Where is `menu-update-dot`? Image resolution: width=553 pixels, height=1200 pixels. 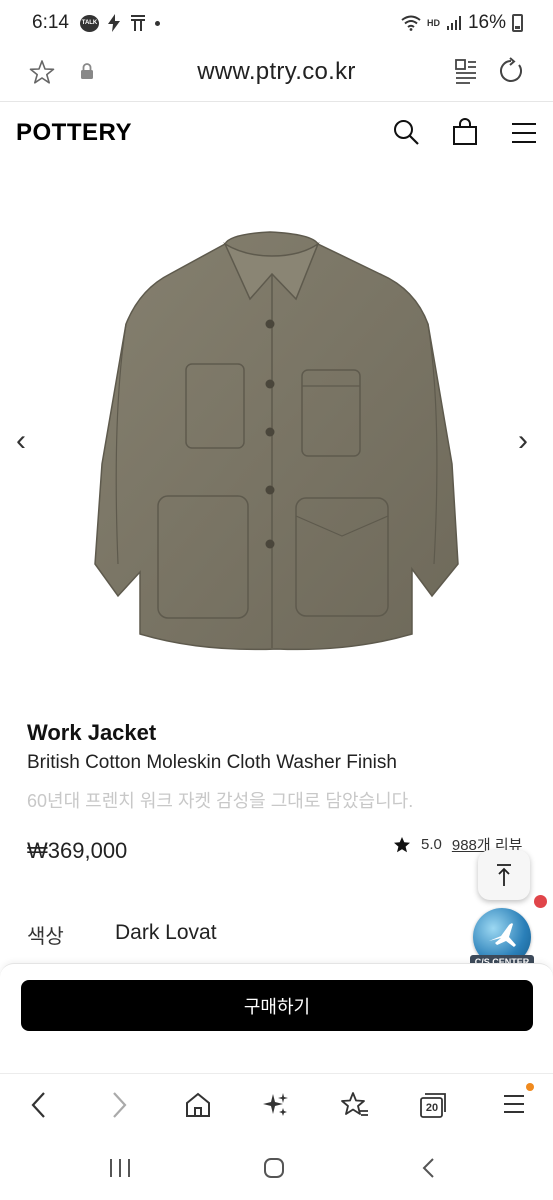
menu-update-dot is located at coordinates (530, 1087).